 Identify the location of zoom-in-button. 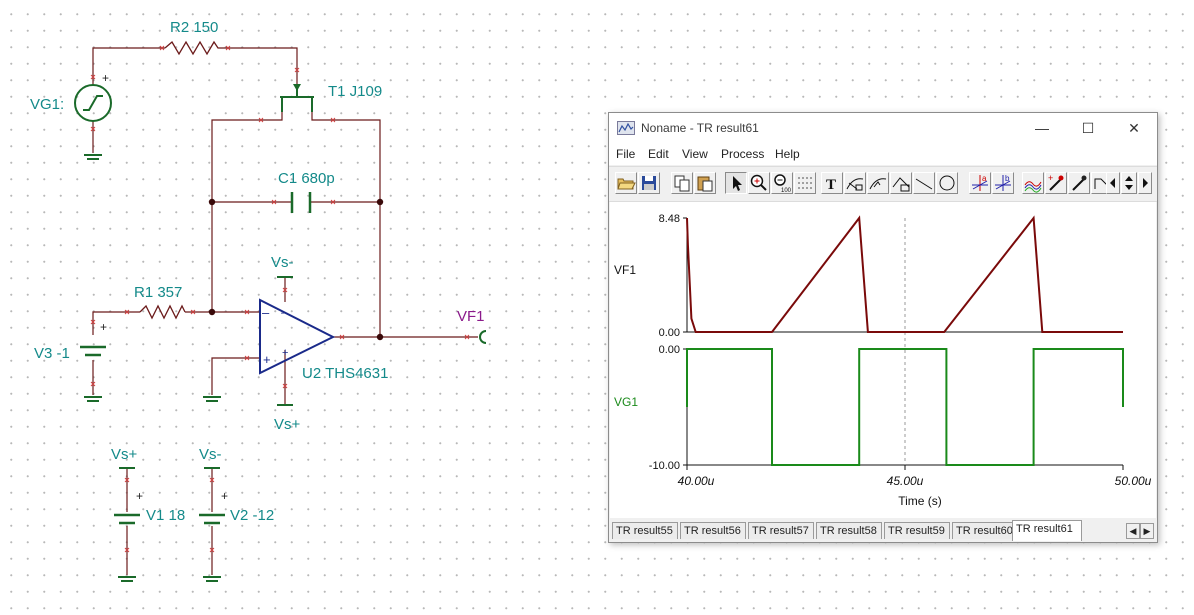
(759, 183).